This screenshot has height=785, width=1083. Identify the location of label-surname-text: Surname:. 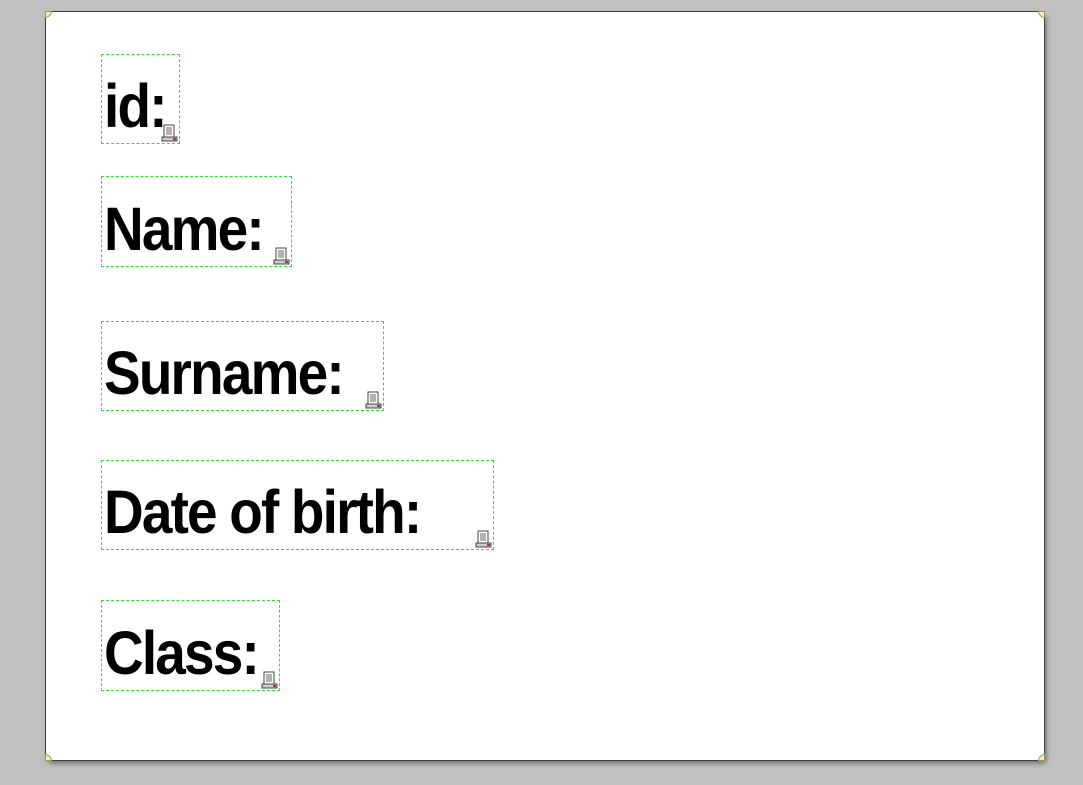
(224, 373).